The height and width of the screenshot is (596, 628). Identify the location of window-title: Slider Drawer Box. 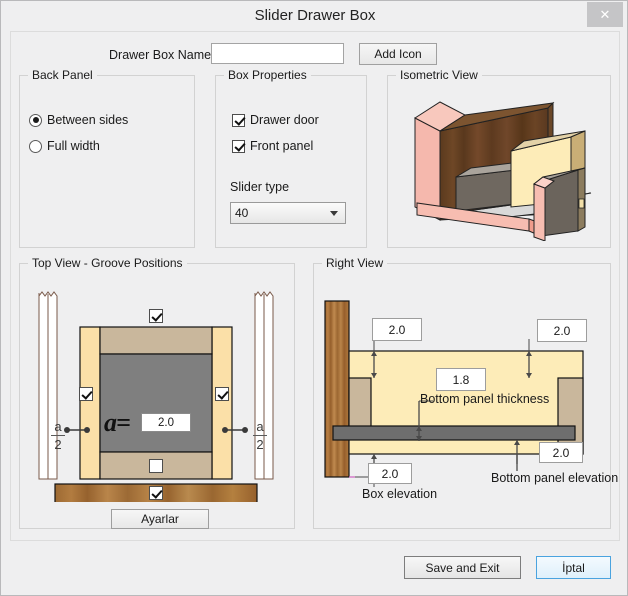
(315, 15).